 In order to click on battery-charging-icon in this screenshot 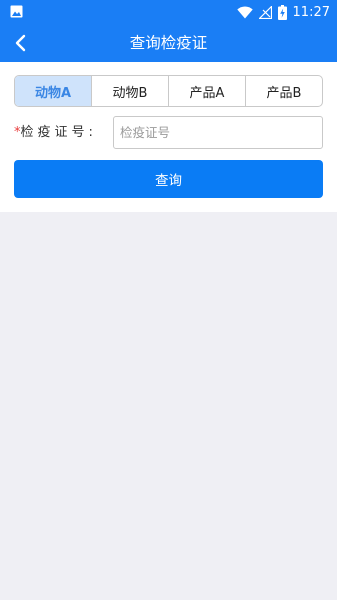, I will do `click(282, 12)`.